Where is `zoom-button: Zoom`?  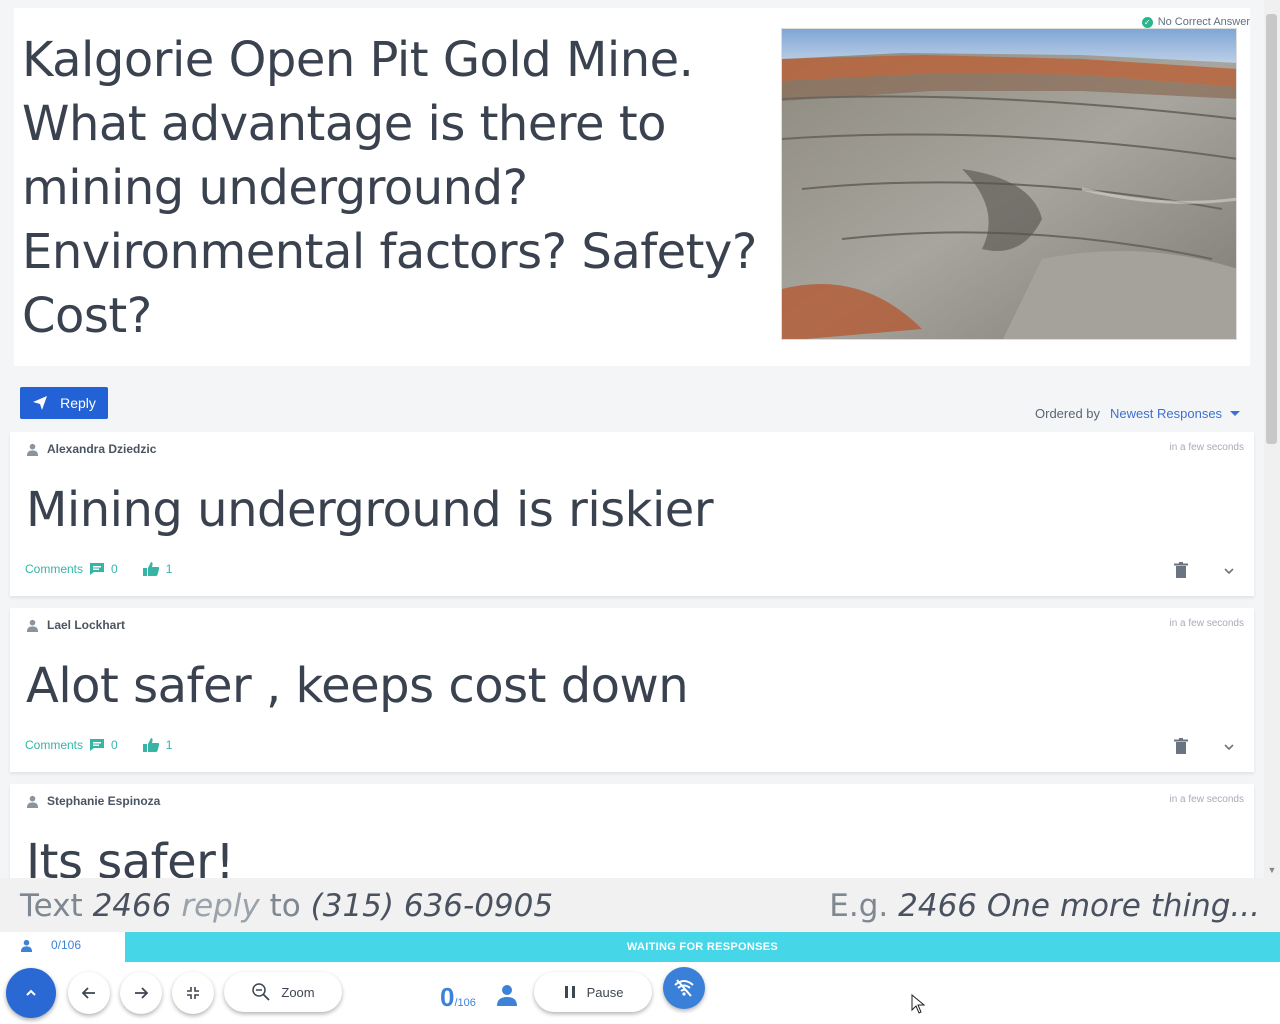
zoom-button: Zoom is located at coordinates (283, 992).